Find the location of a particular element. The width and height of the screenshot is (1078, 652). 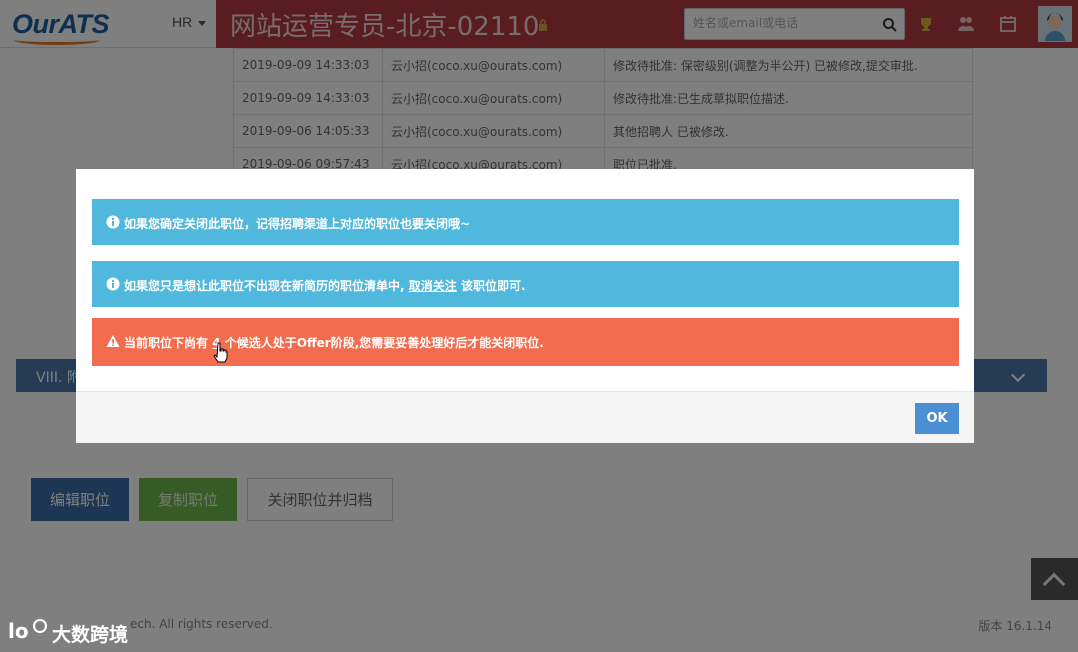

alert-text: 如果您确定关闭此职位，记得招聘渠道上对应的职位也要关闭哦~ is located at coordinates (297, 224).